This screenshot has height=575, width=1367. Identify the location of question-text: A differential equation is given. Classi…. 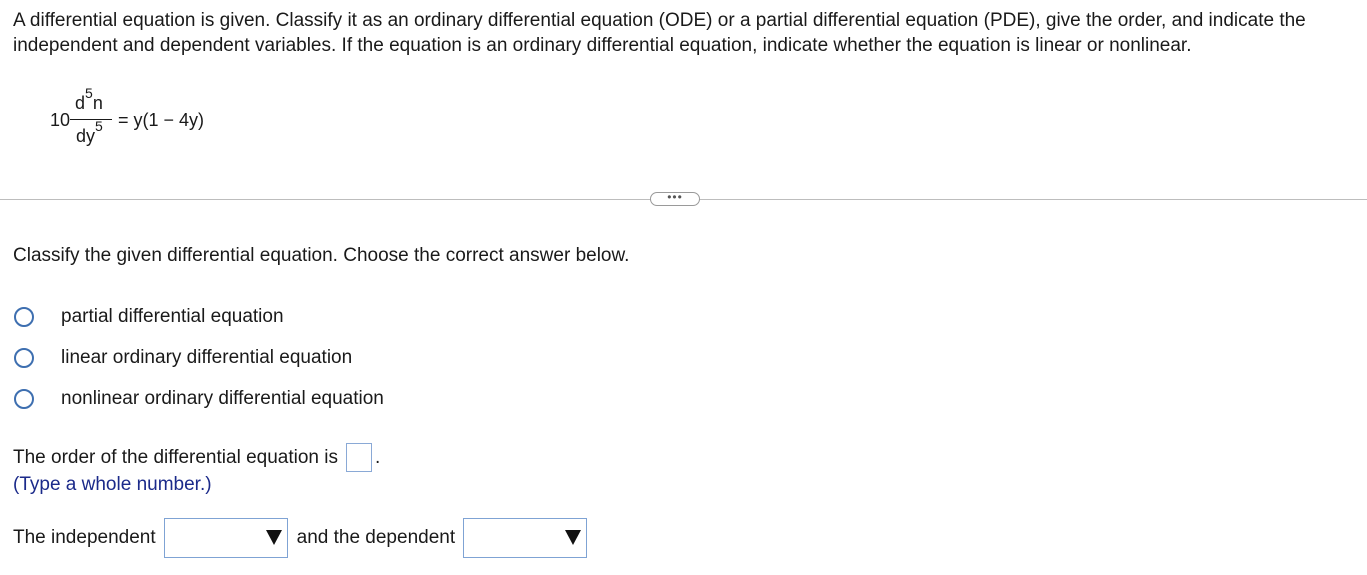
(659, 33).